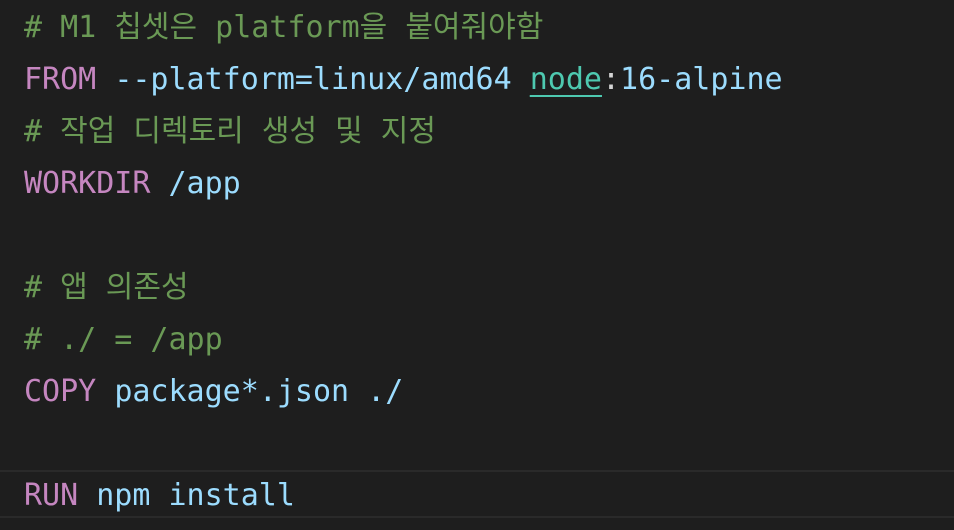 The height and width of the screenshot is (530, 954). Describe the element at coordinates (51, 495) in the screenshot. I see `keyword-run: RUN` at that location.